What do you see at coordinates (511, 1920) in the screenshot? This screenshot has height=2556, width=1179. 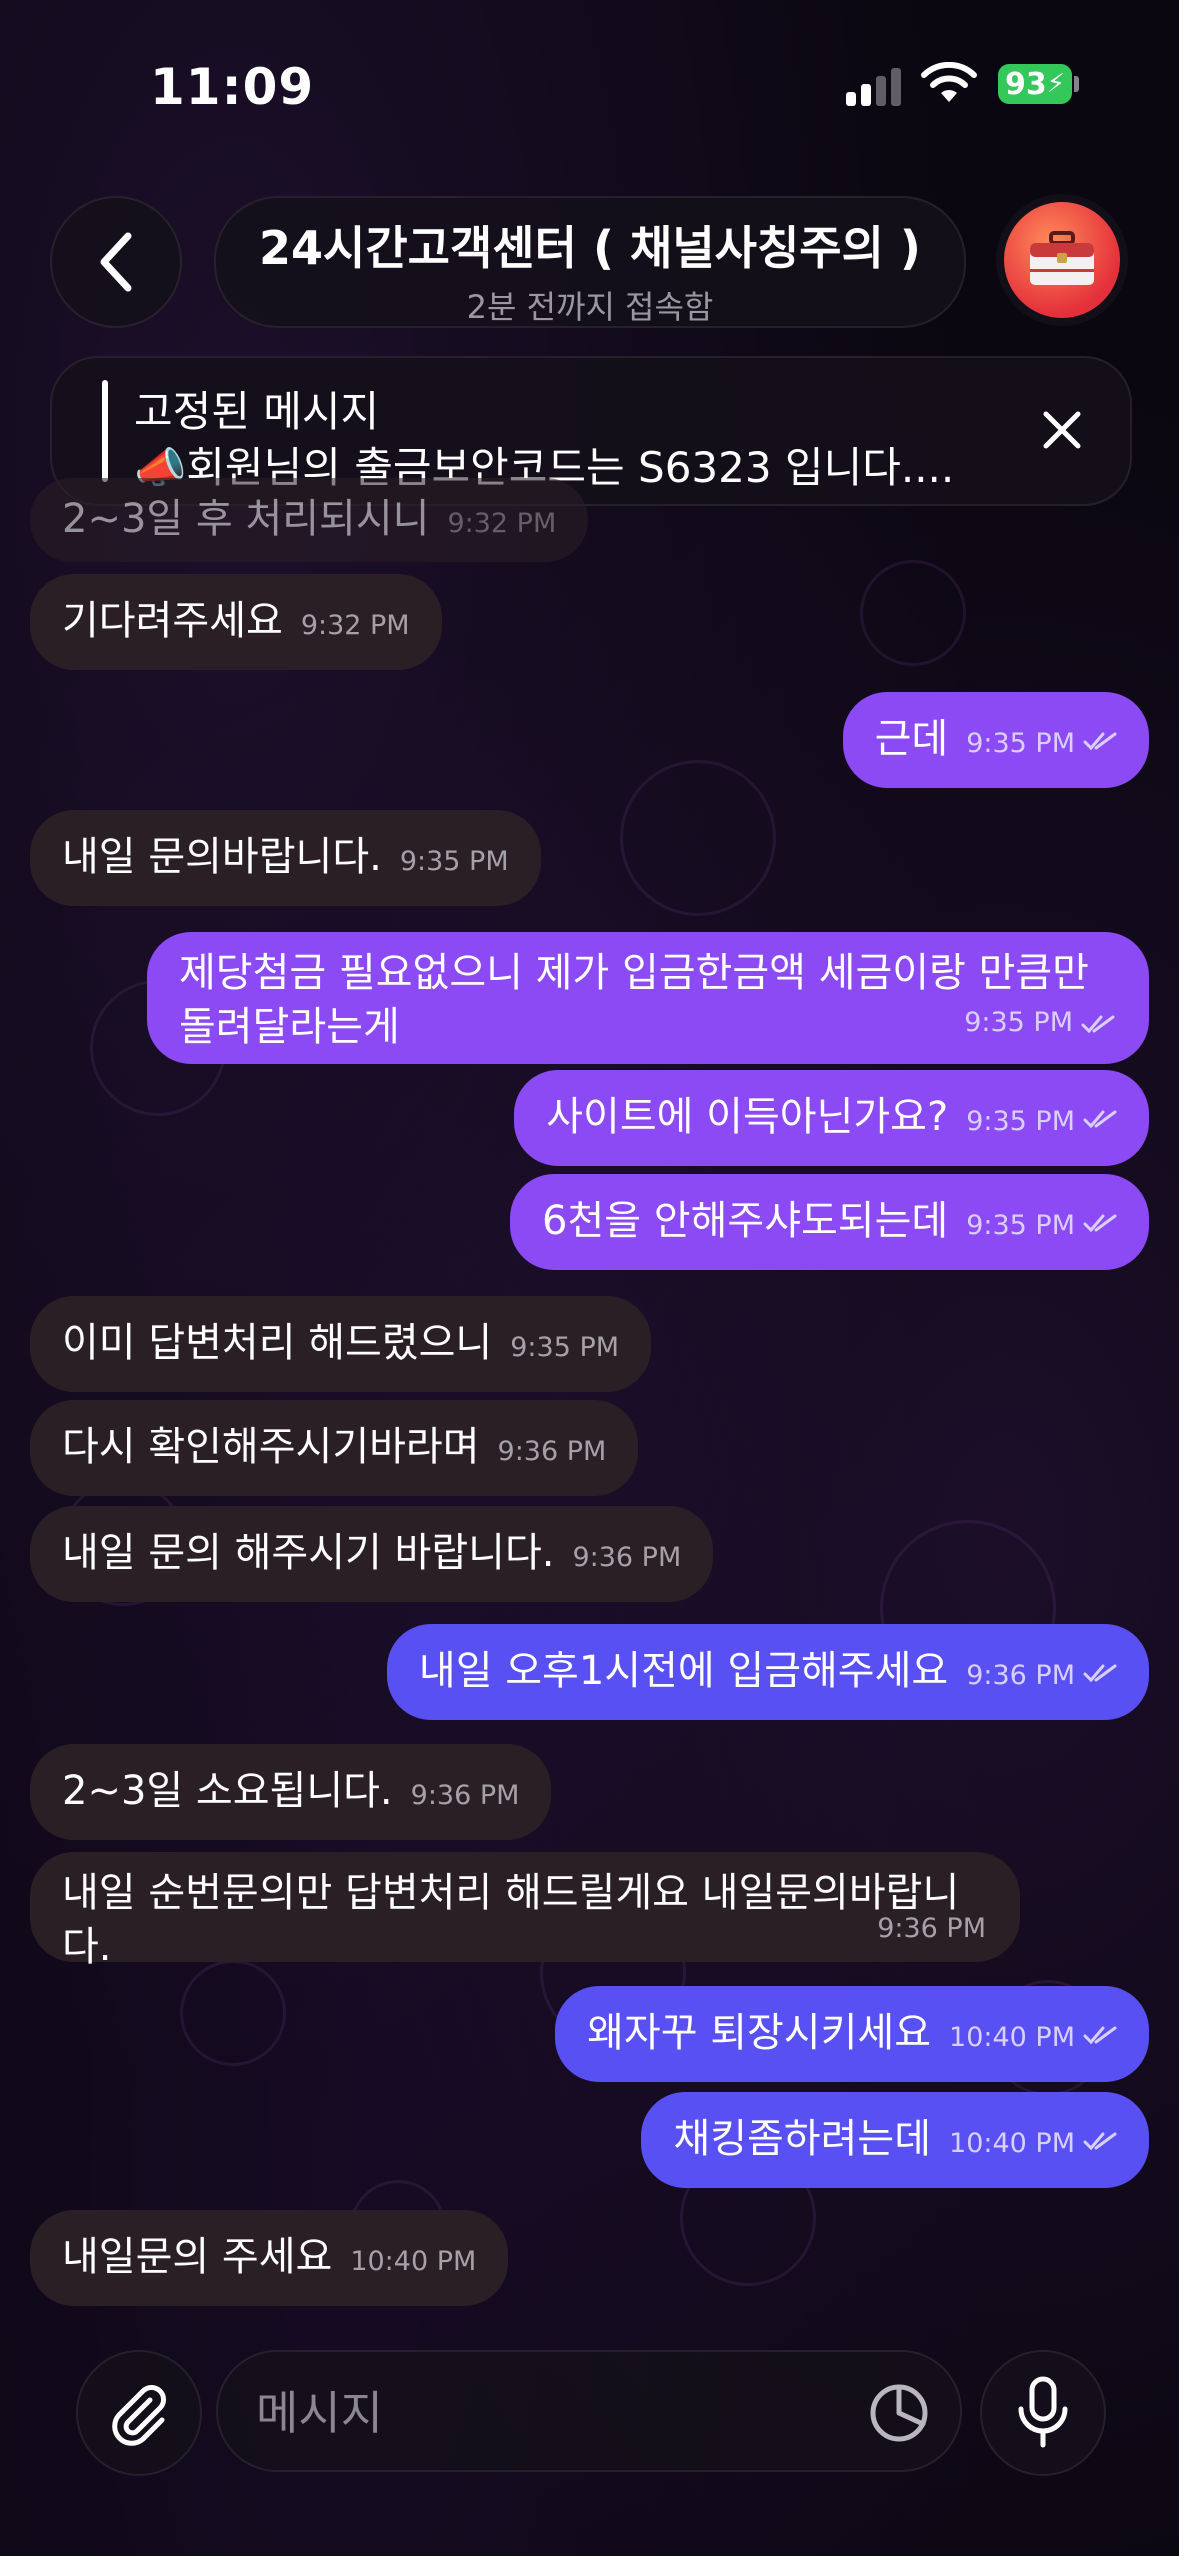 I see `message-text: 내일 순번문의만 답변처리 해드릴게요 내일문의바랍니다.` at bounding box center [511, 1920].